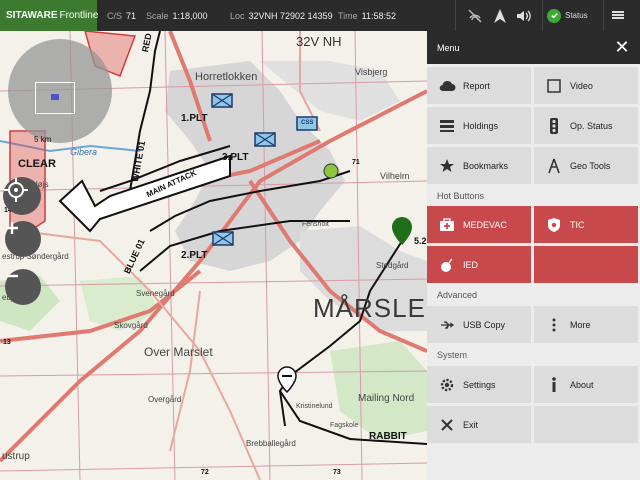  I want to click on unit-label-2plt: 2.PLT, so click(194, 255).